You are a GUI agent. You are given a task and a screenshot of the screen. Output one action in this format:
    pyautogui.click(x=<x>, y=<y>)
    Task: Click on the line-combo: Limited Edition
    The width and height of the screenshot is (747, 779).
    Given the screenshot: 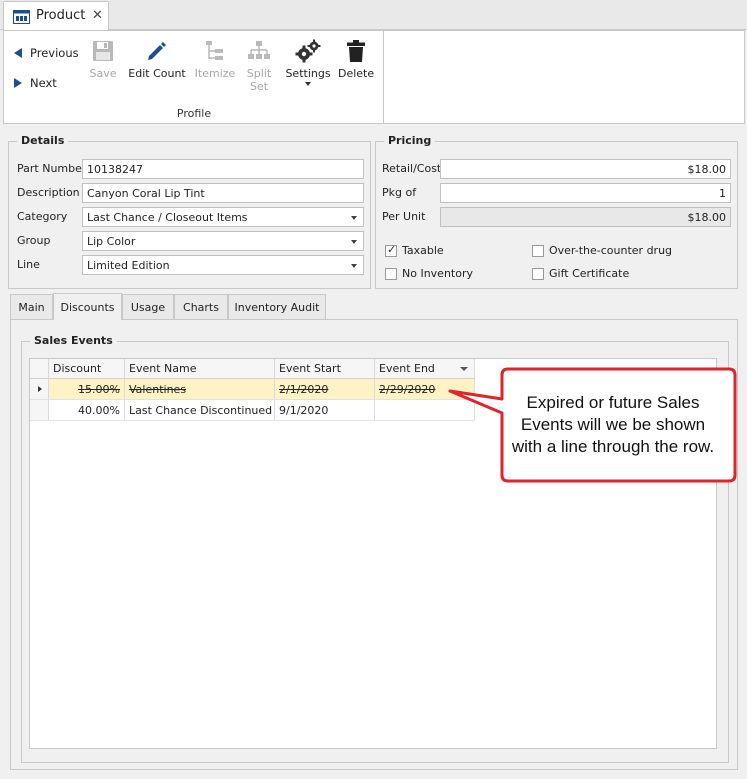 What is the action you would take?
    pyautogui.click(x=223, y=265)
    